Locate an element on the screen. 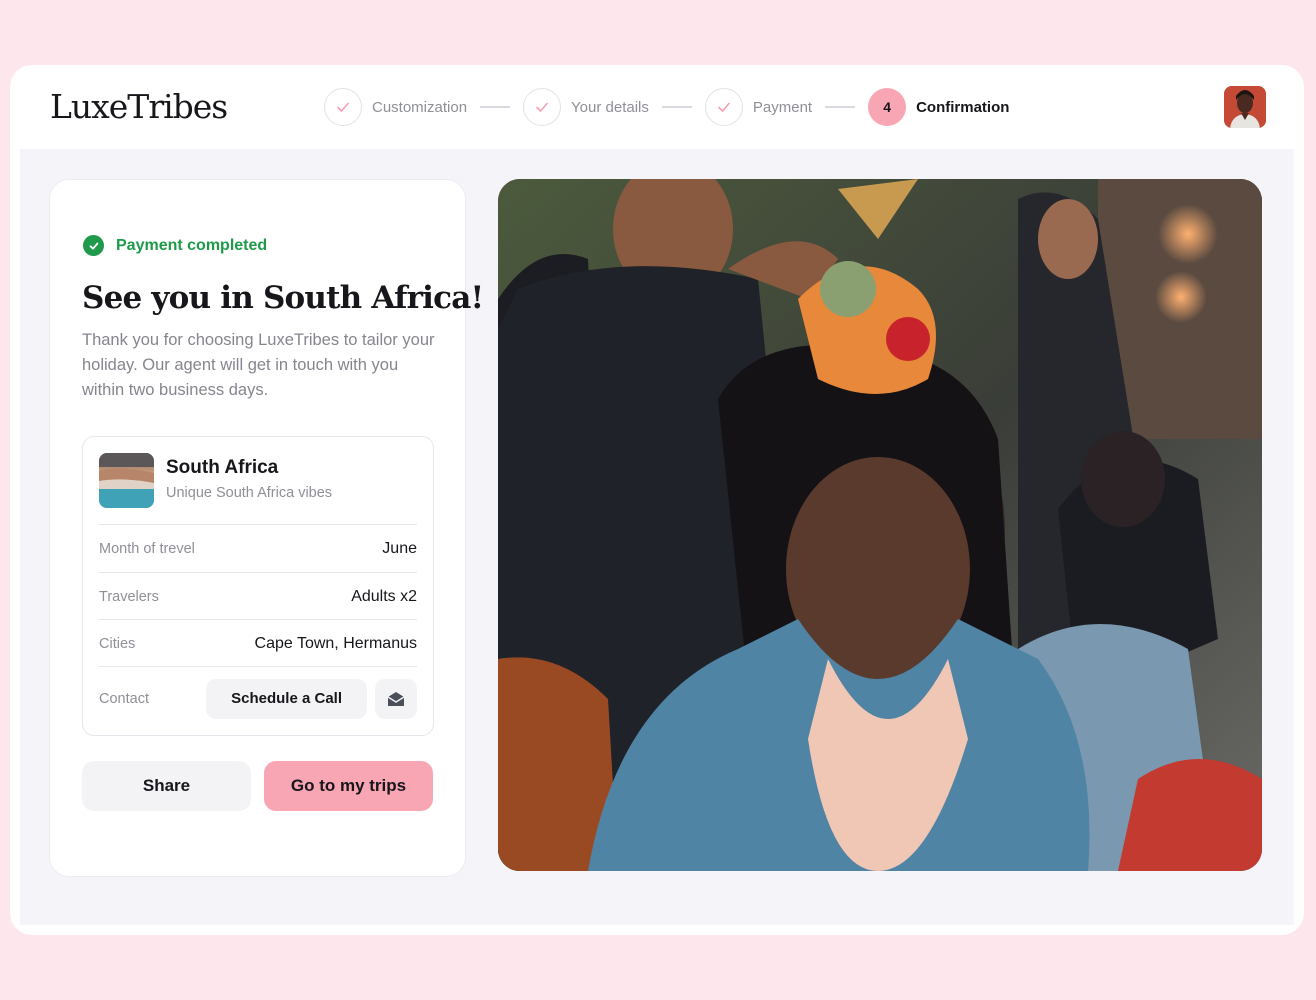 Image resolution: width=1316 pixels, height=1000 pixels. row-label: Contact is located at coordinates (124, 698).